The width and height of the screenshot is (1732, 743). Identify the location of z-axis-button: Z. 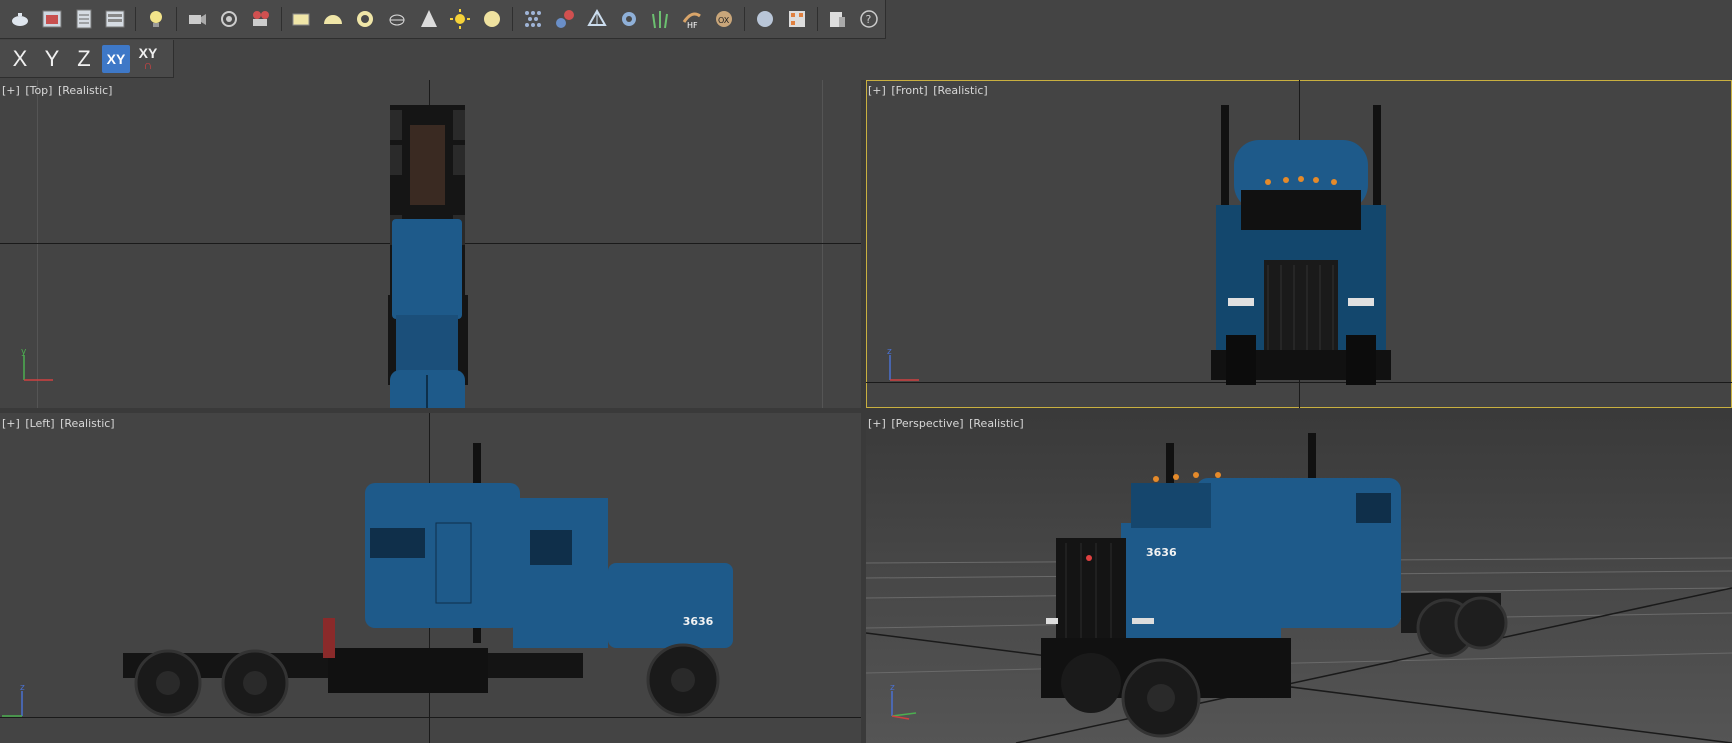
(84, 59).